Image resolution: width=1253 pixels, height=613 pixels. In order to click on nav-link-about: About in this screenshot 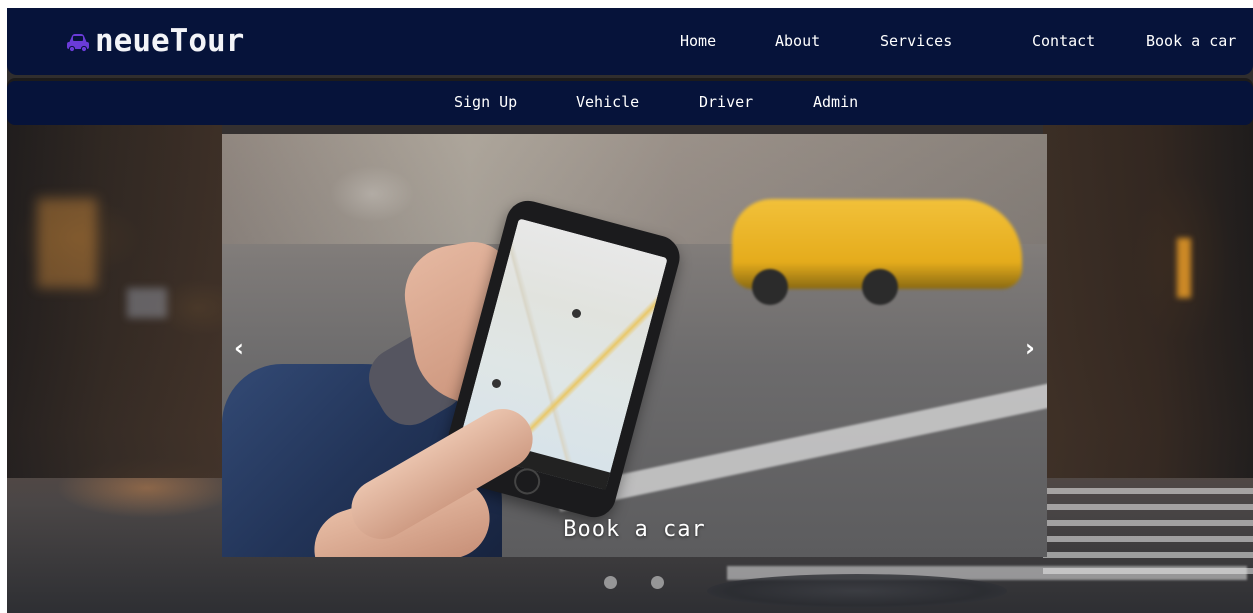, I will do `click(797, 41)`.